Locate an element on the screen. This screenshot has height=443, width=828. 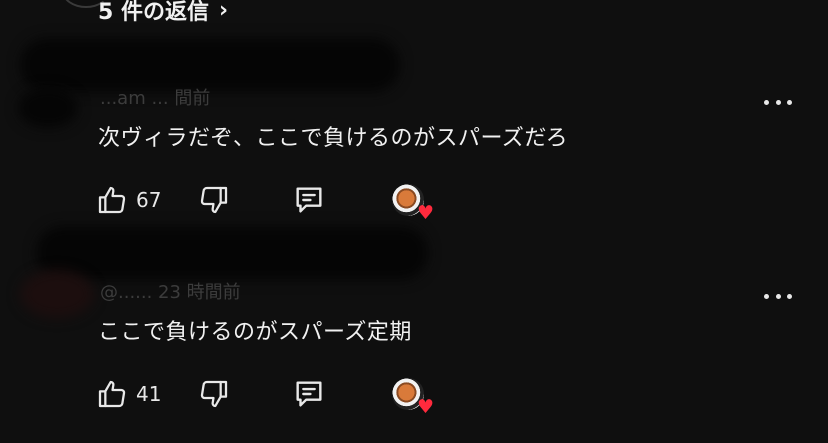
comment-text: 次ヴィラだぞ、ここで負けるのがスパーズだろ is located at coordinates (333, 138).